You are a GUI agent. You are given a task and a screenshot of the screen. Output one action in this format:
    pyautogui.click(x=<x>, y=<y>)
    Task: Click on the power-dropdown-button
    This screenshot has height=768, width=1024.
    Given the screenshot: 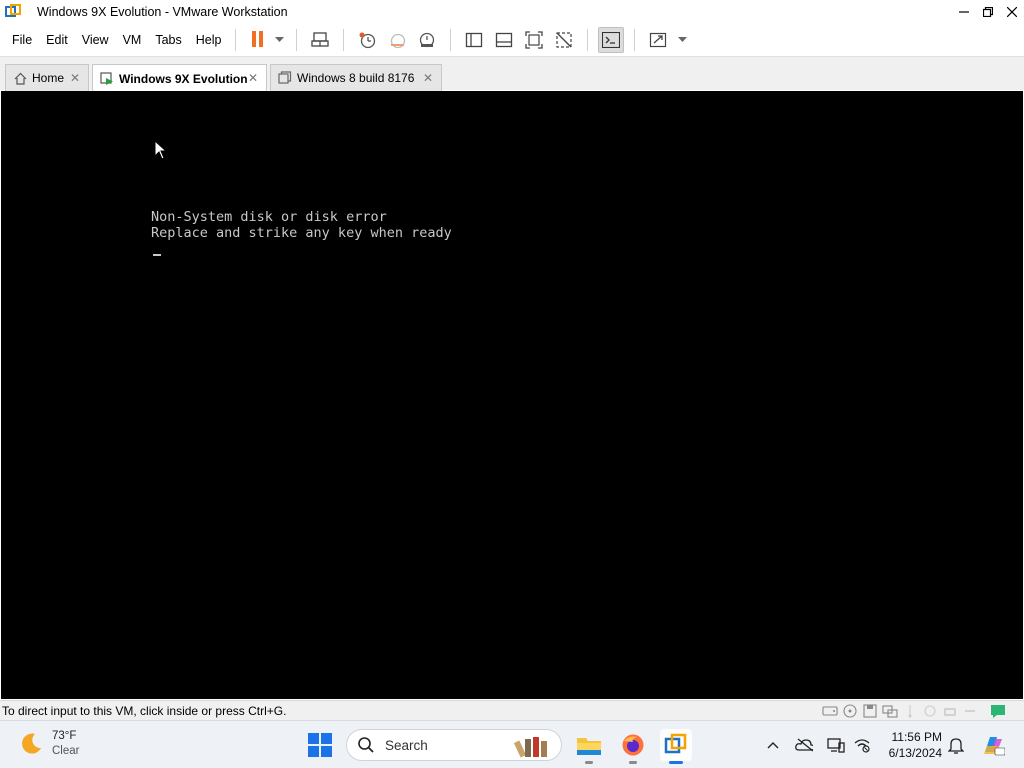 What is the action you would take?
    pyautogui.click(x=279, y=40)
    